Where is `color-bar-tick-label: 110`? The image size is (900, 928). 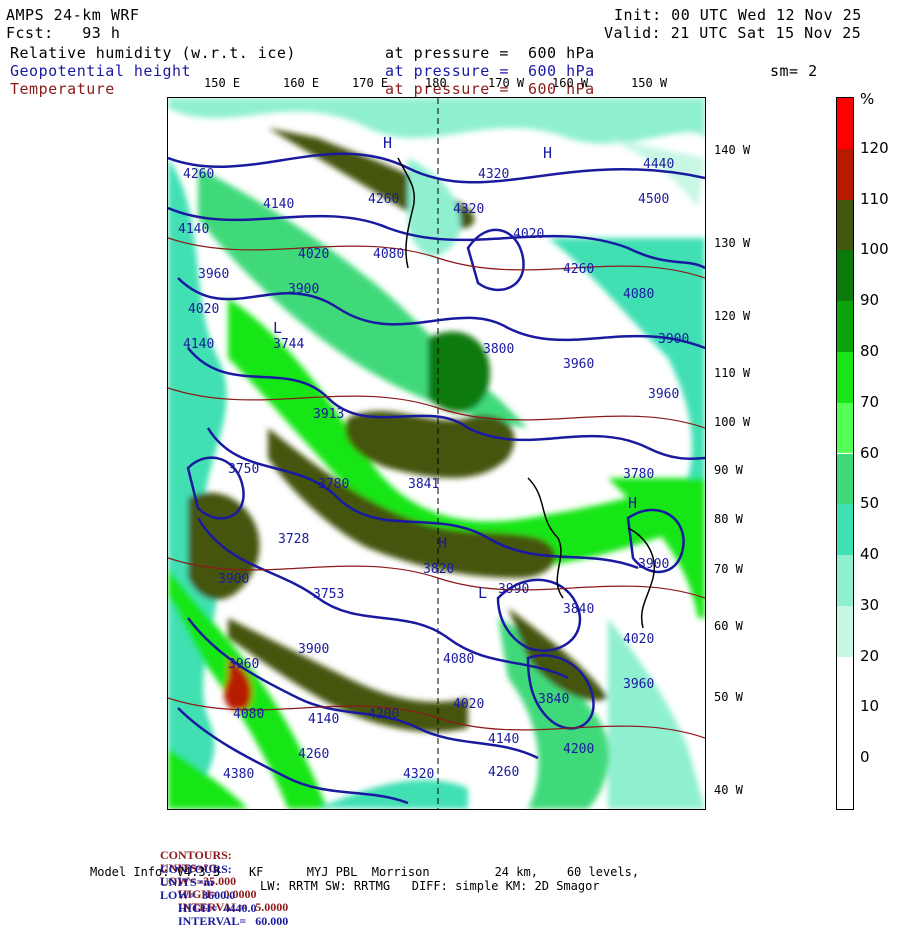
color-bar-tick-label: 110 is located at coordinates (874, 198).